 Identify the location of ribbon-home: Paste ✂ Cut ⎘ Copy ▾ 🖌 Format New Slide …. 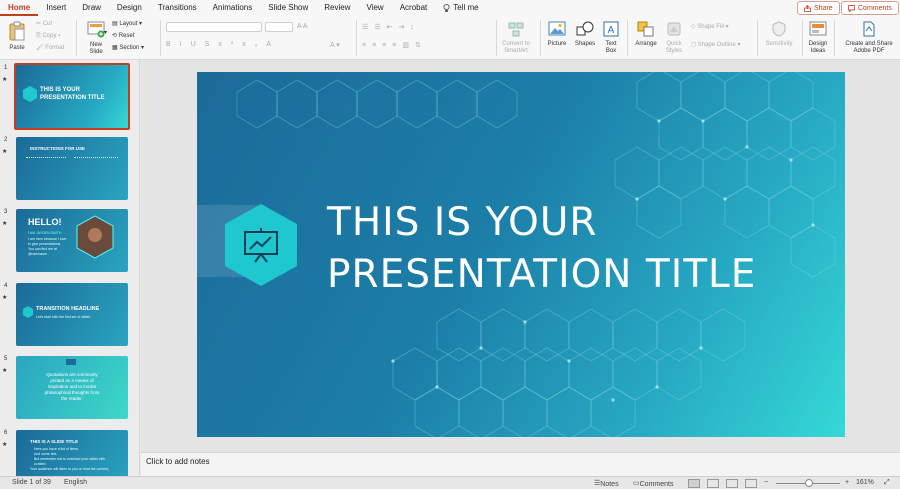
(450, 38).